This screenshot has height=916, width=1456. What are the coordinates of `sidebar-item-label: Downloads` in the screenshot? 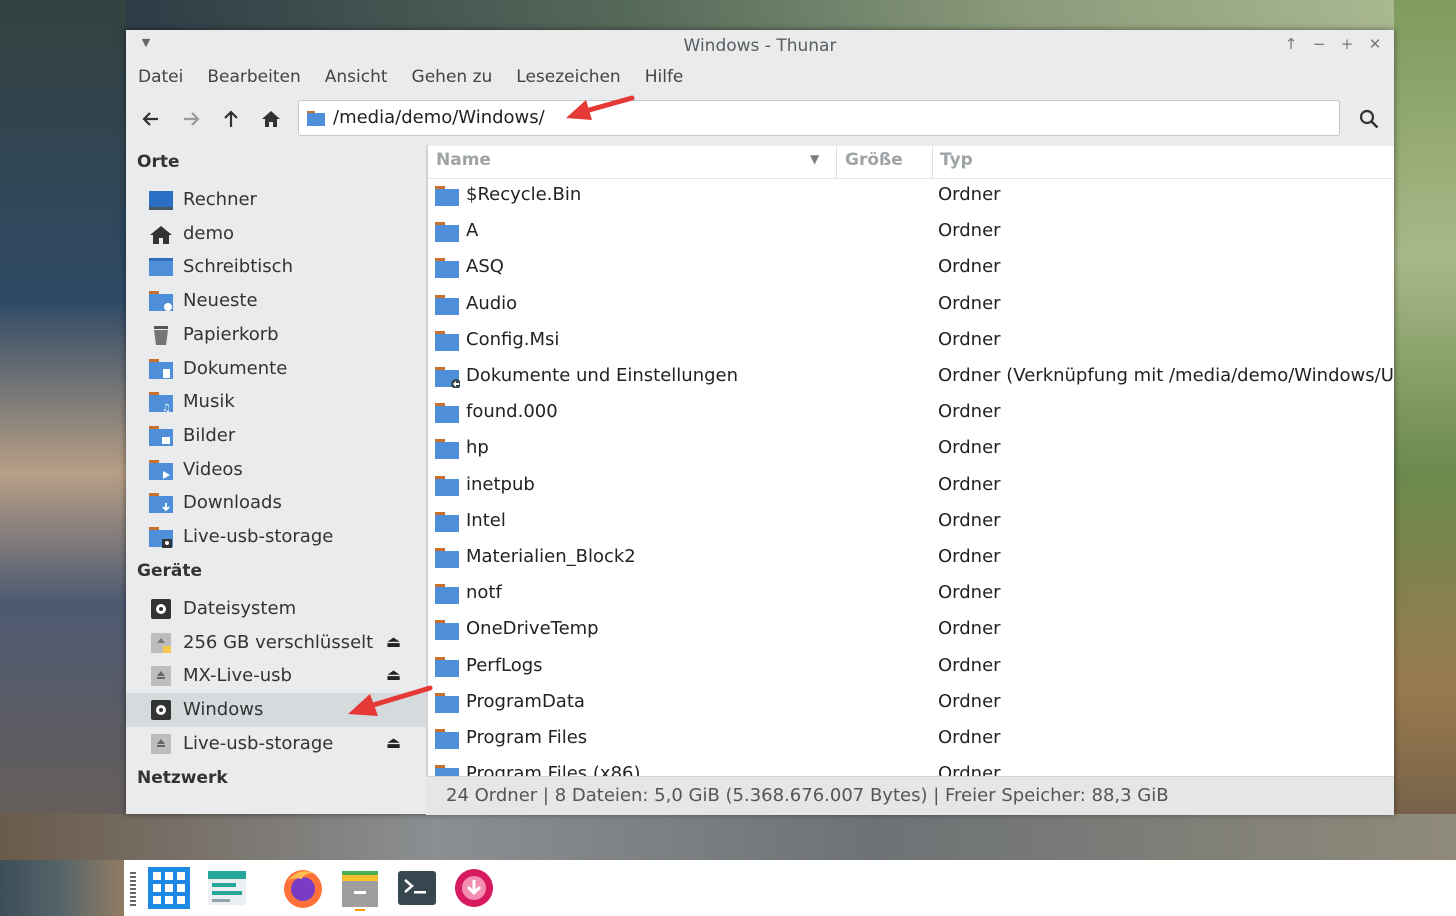 It's located at (232, 503).